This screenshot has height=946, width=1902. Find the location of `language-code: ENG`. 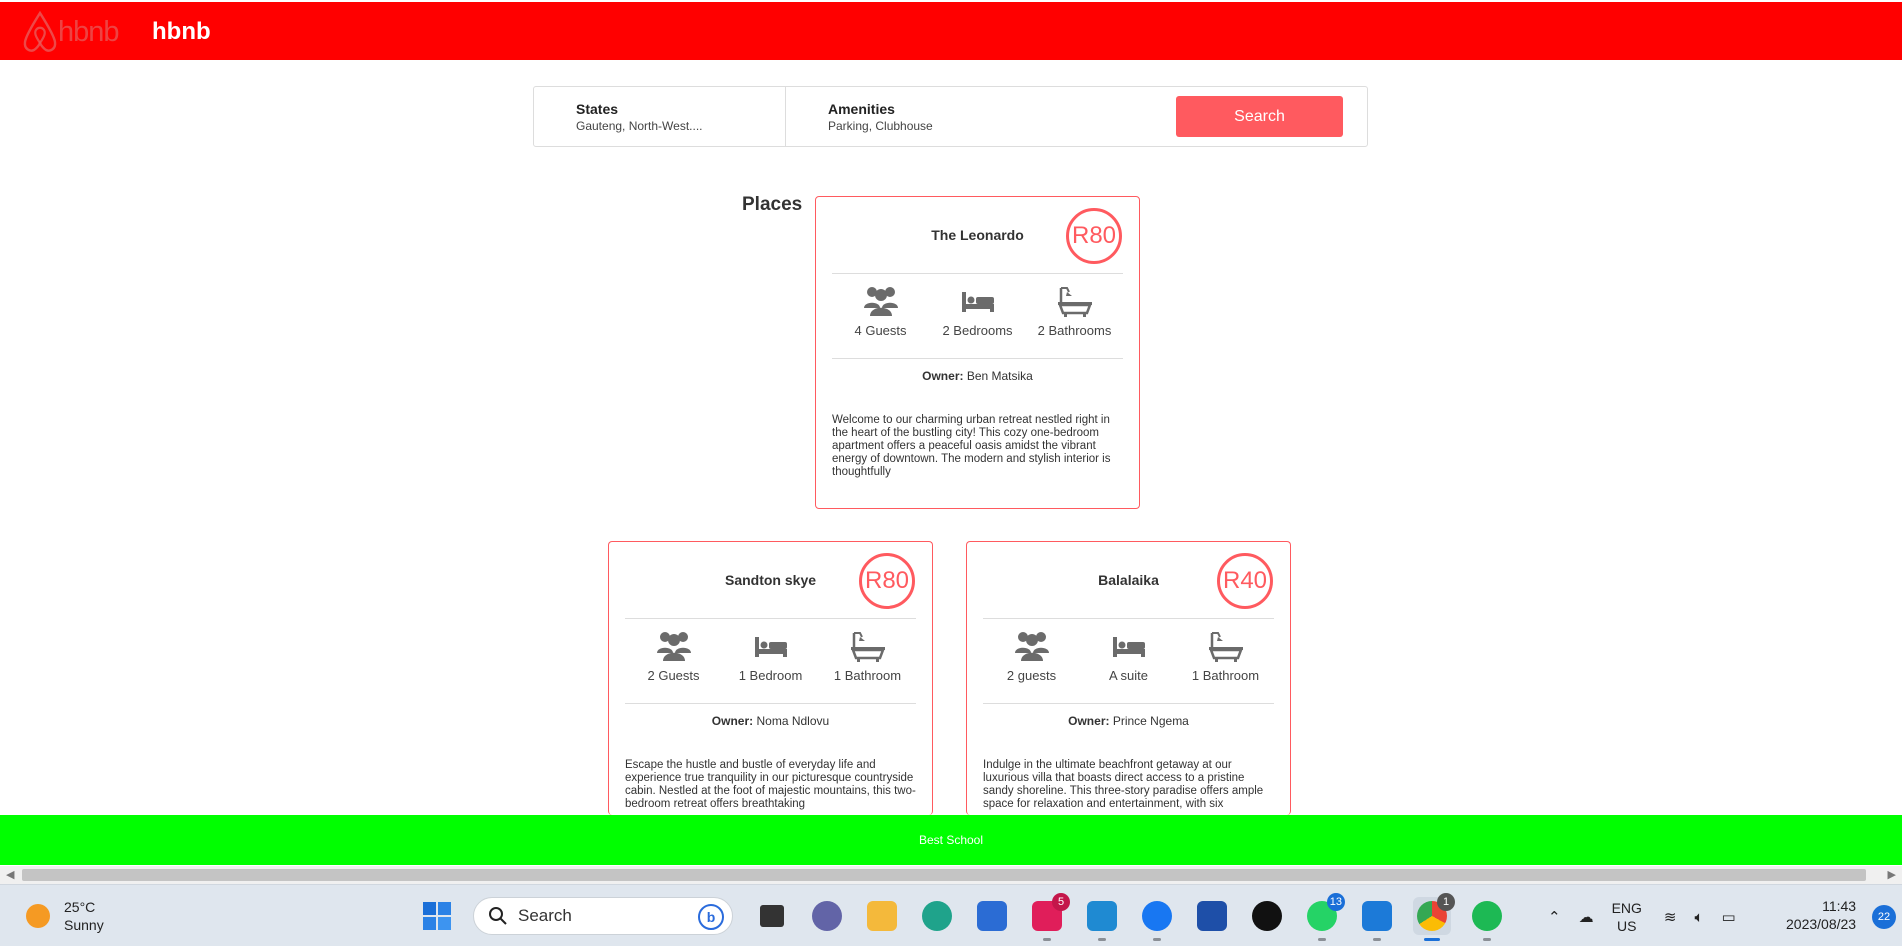

language-code: ENG is located at coordinates (1626, 908).